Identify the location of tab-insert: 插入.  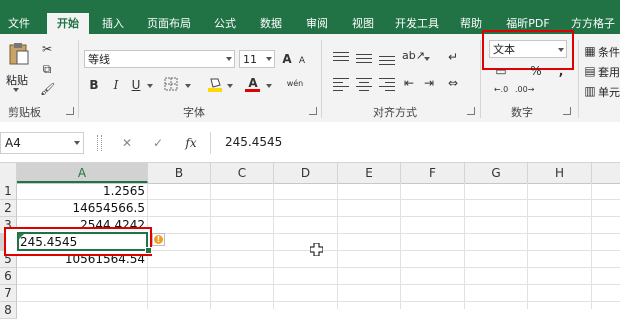
(113, 23).